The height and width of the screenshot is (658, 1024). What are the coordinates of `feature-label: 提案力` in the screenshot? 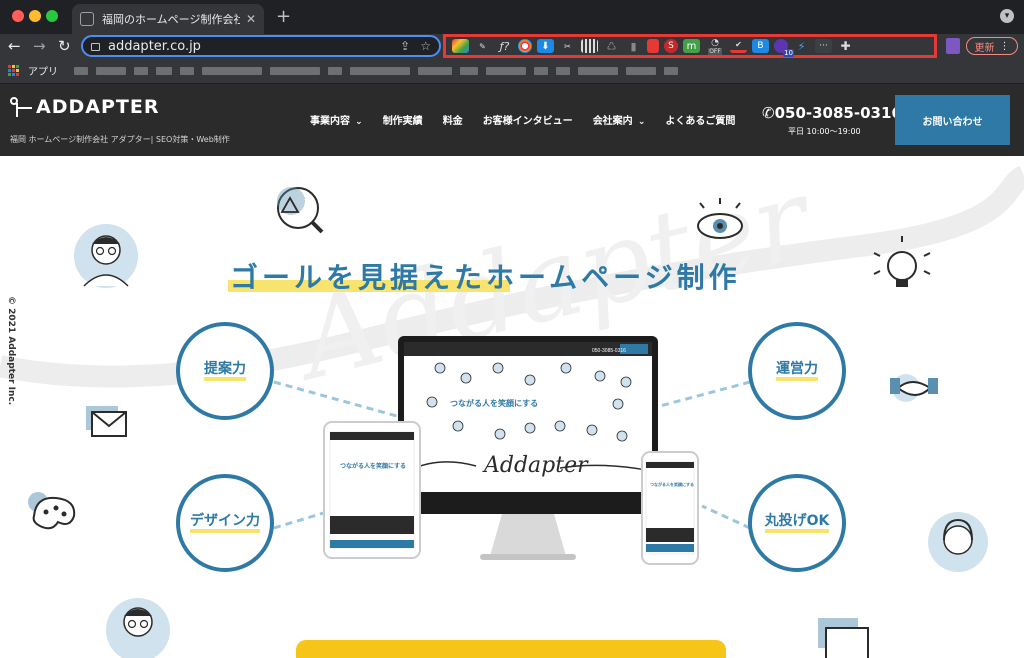 It's located at (225, 371).